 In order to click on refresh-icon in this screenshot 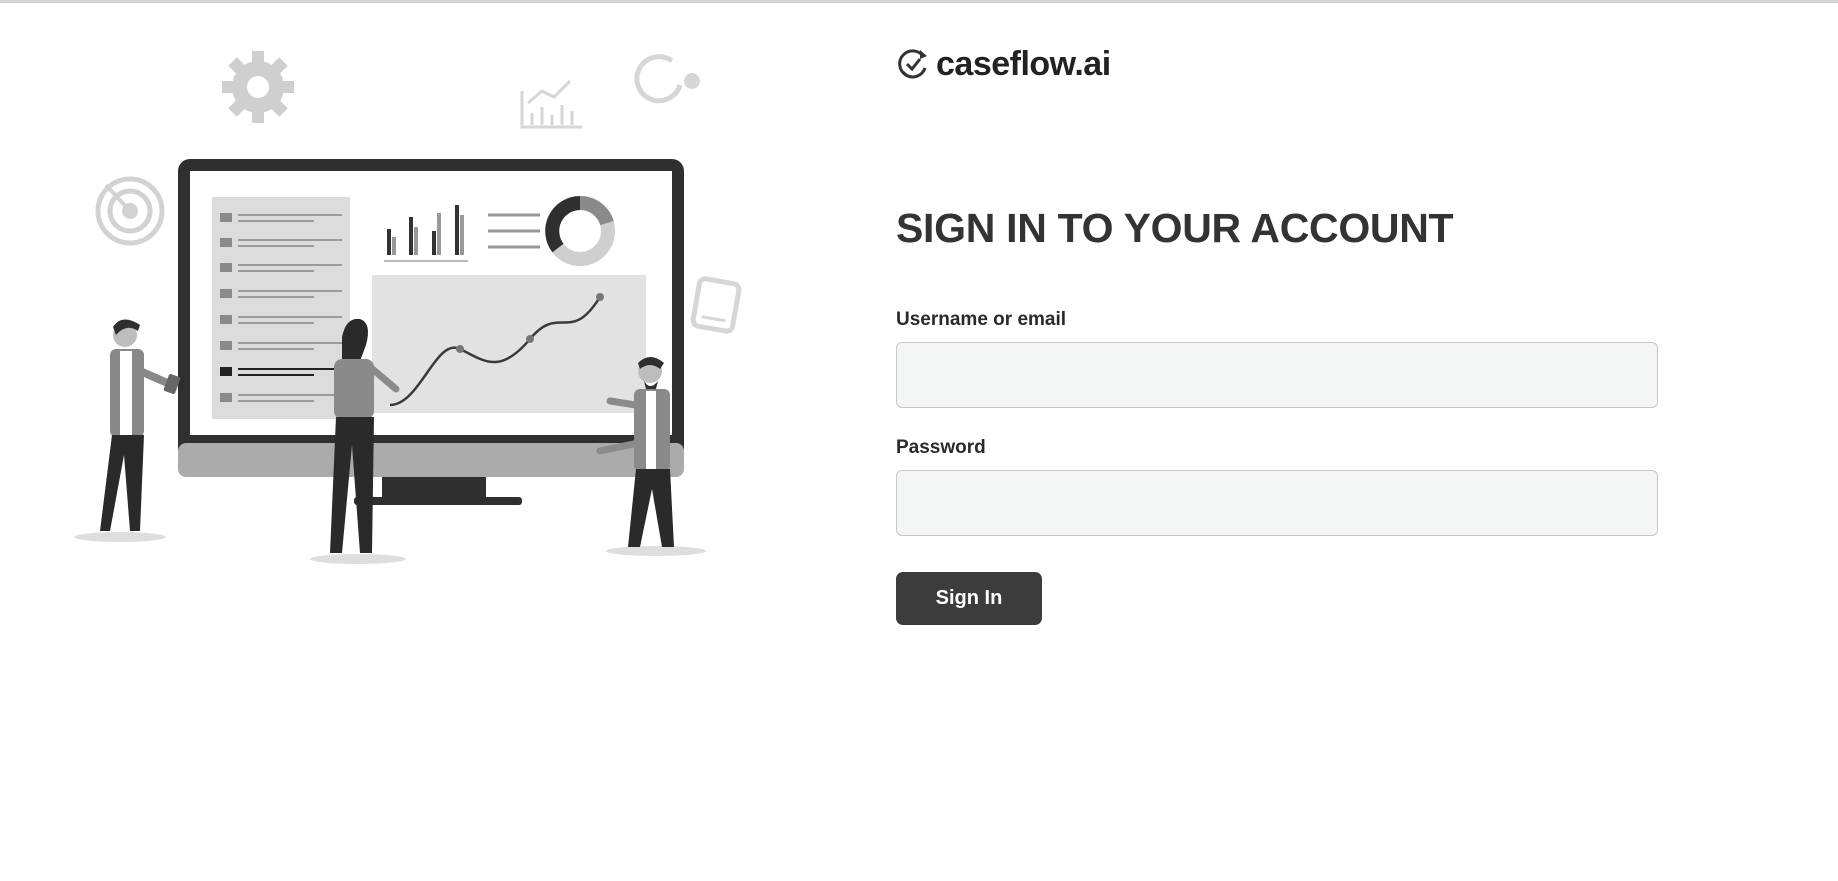, I will do `click(667, 79)`.